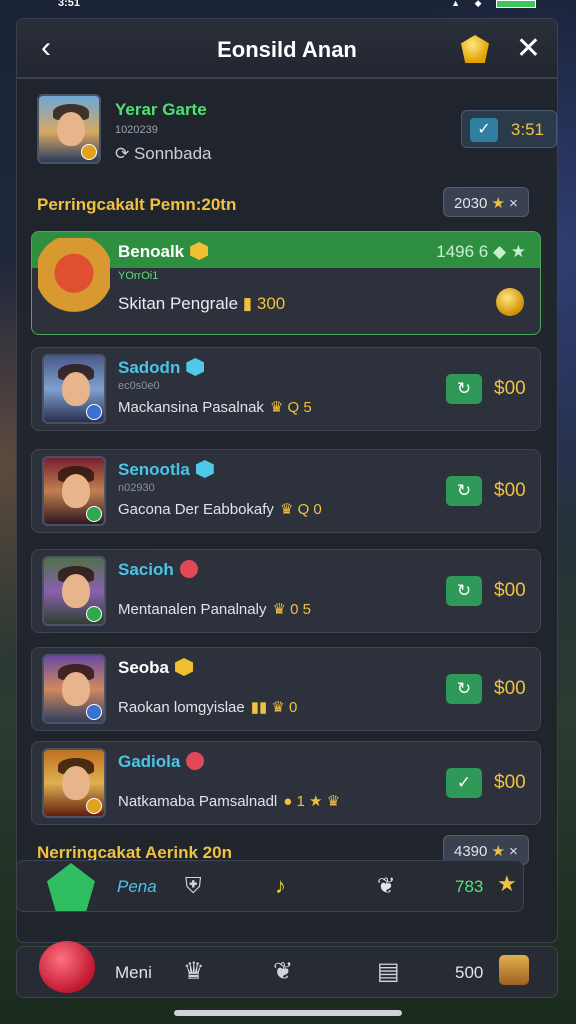  Describe the element at coordinates (161, 762) in the screenshot. I see `row-name: Gadiola` at that location.